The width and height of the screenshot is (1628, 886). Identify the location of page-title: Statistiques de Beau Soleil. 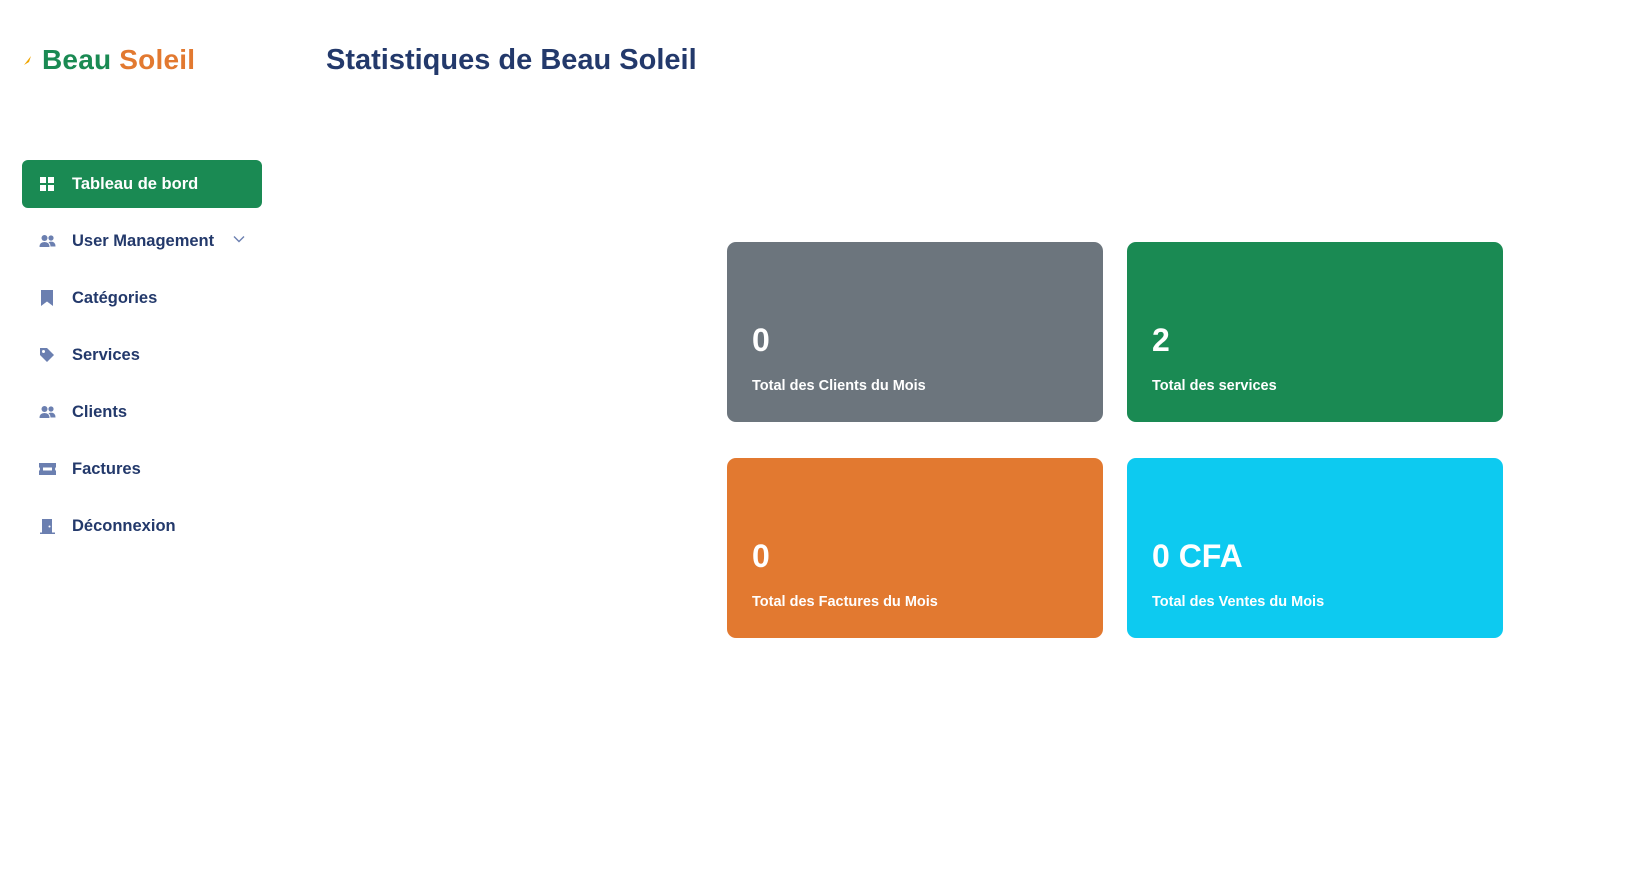
(511, 60).